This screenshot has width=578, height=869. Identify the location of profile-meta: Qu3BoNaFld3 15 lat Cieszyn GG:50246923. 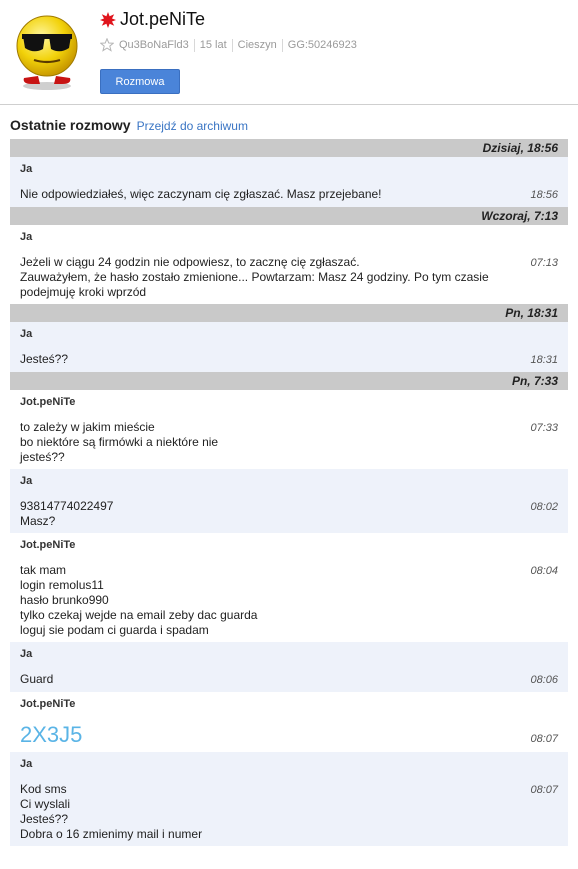
(231, 45).